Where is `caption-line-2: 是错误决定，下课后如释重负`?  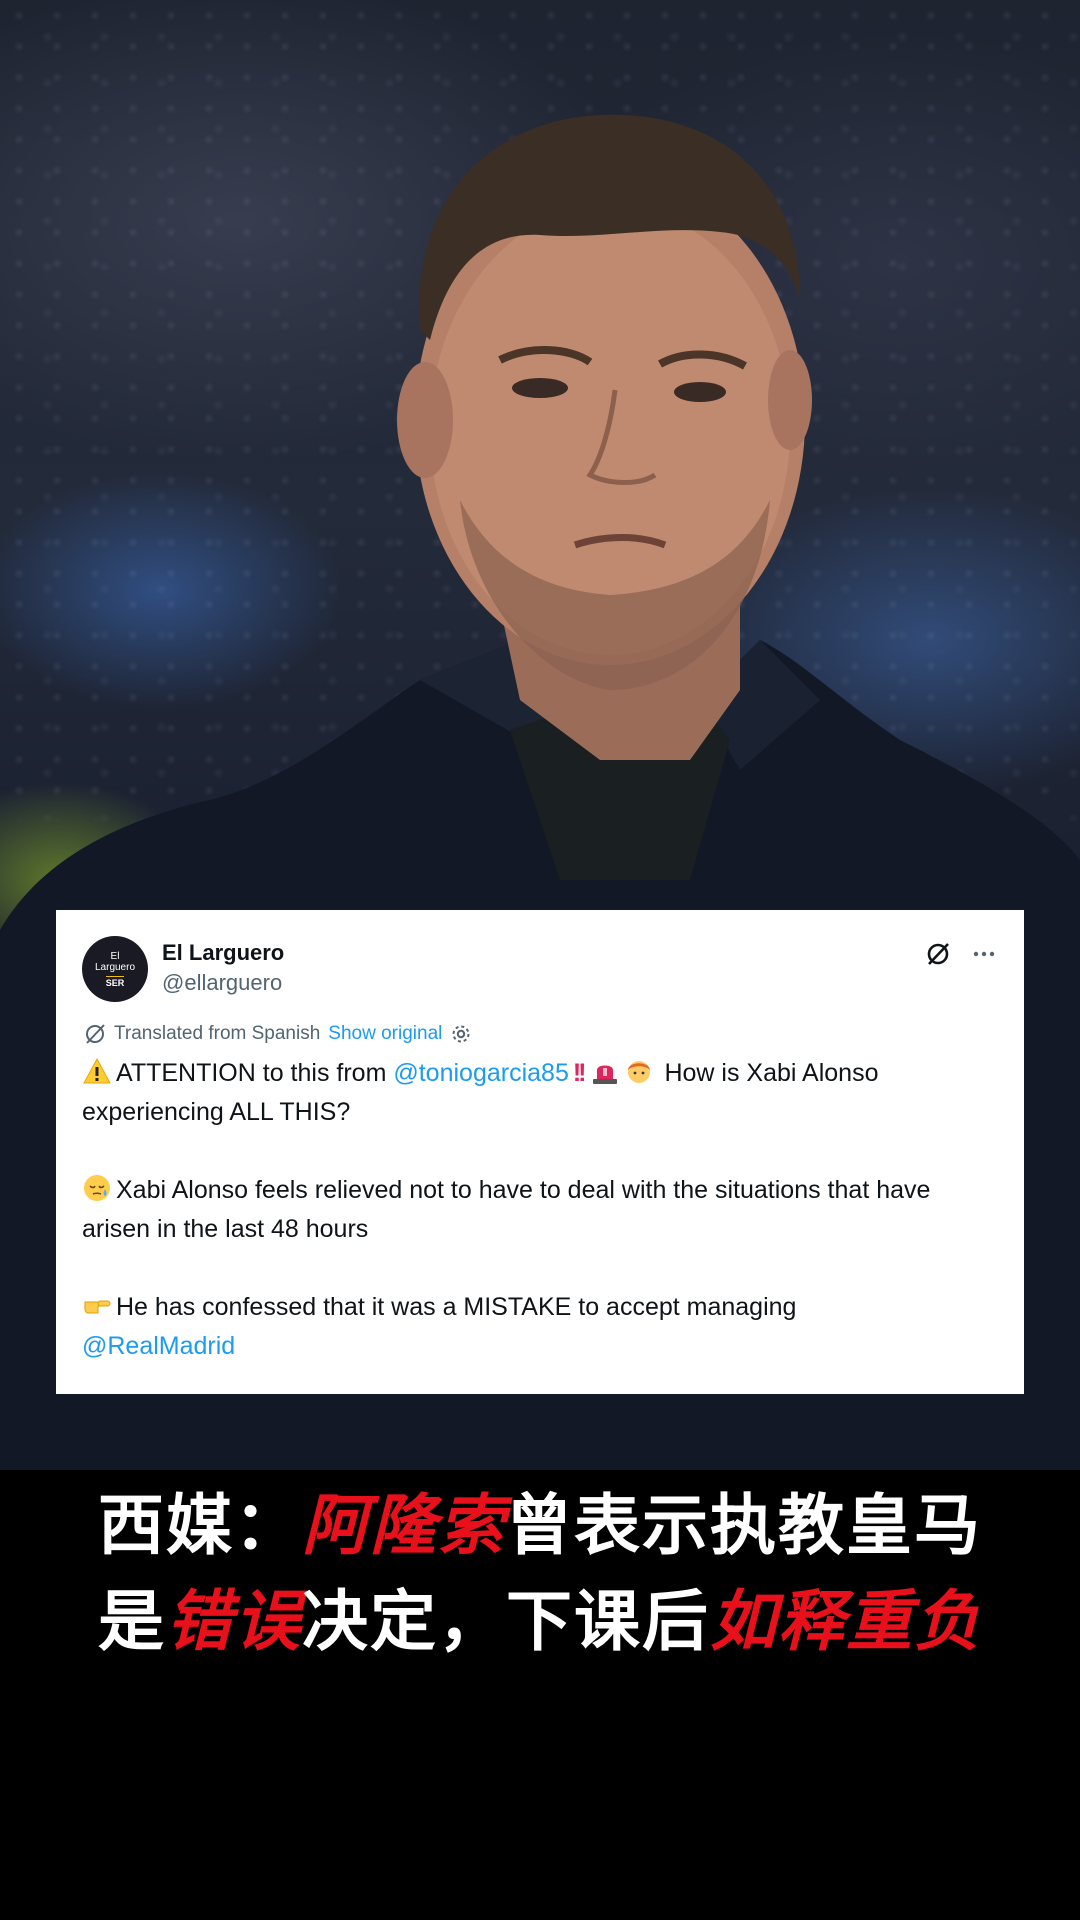 caption-line-2: 是错误决定，下课后如释重负 is located at coordinates (540, 1622).